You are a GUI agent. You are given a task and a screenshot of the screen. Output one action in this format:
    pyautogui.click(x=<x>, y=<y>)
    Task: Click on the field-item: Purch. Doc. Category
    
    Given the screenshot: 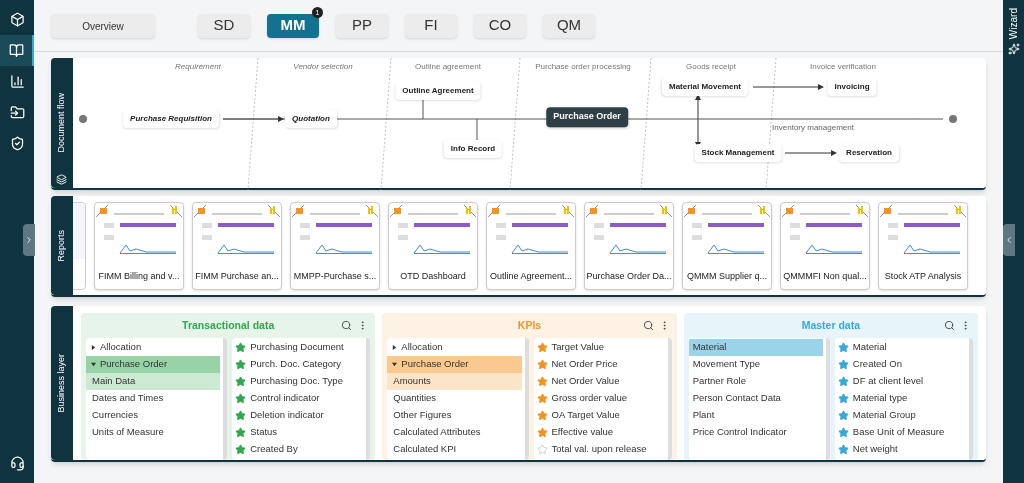 What is the action you would take?
    pyautogui.click(x=299, y=364)
    